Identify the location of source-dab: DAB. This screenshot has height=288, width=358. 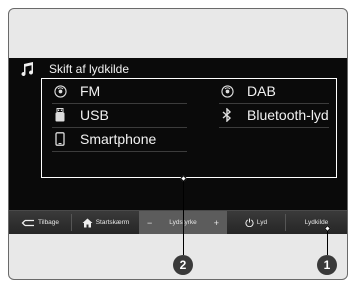
(247, 91).